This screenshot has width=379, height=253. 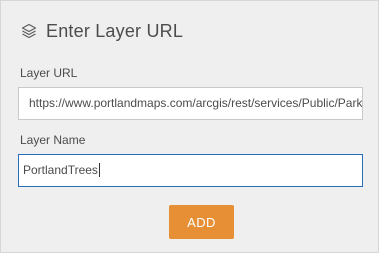 I want to click on panel-header: Enter Layer URL, so click(x=101, y=31).